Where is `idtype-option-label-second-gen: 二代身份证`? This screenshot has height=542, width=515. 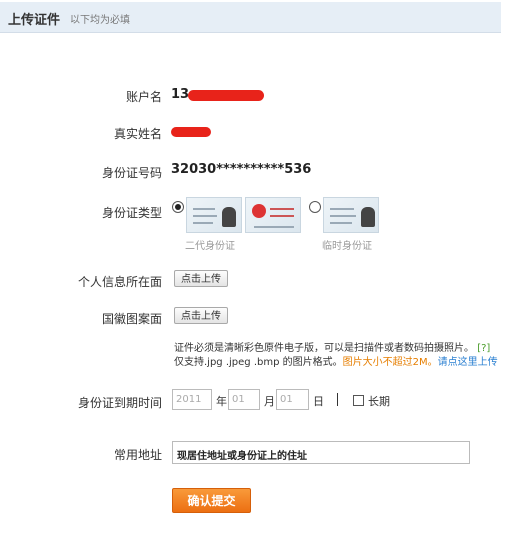 idtype-option-label-second-gen: 二代身份证 is located at coordinates (210, 246).